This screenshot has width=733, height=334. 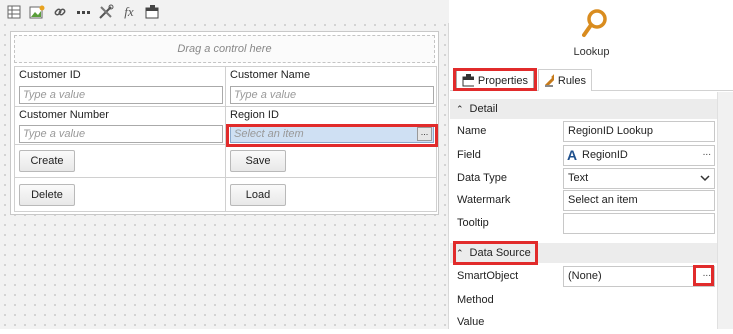 What do you see at coordinates (639, 223) in the screenshot?
I see `tooltip-field` at bounding box center [639, 223].